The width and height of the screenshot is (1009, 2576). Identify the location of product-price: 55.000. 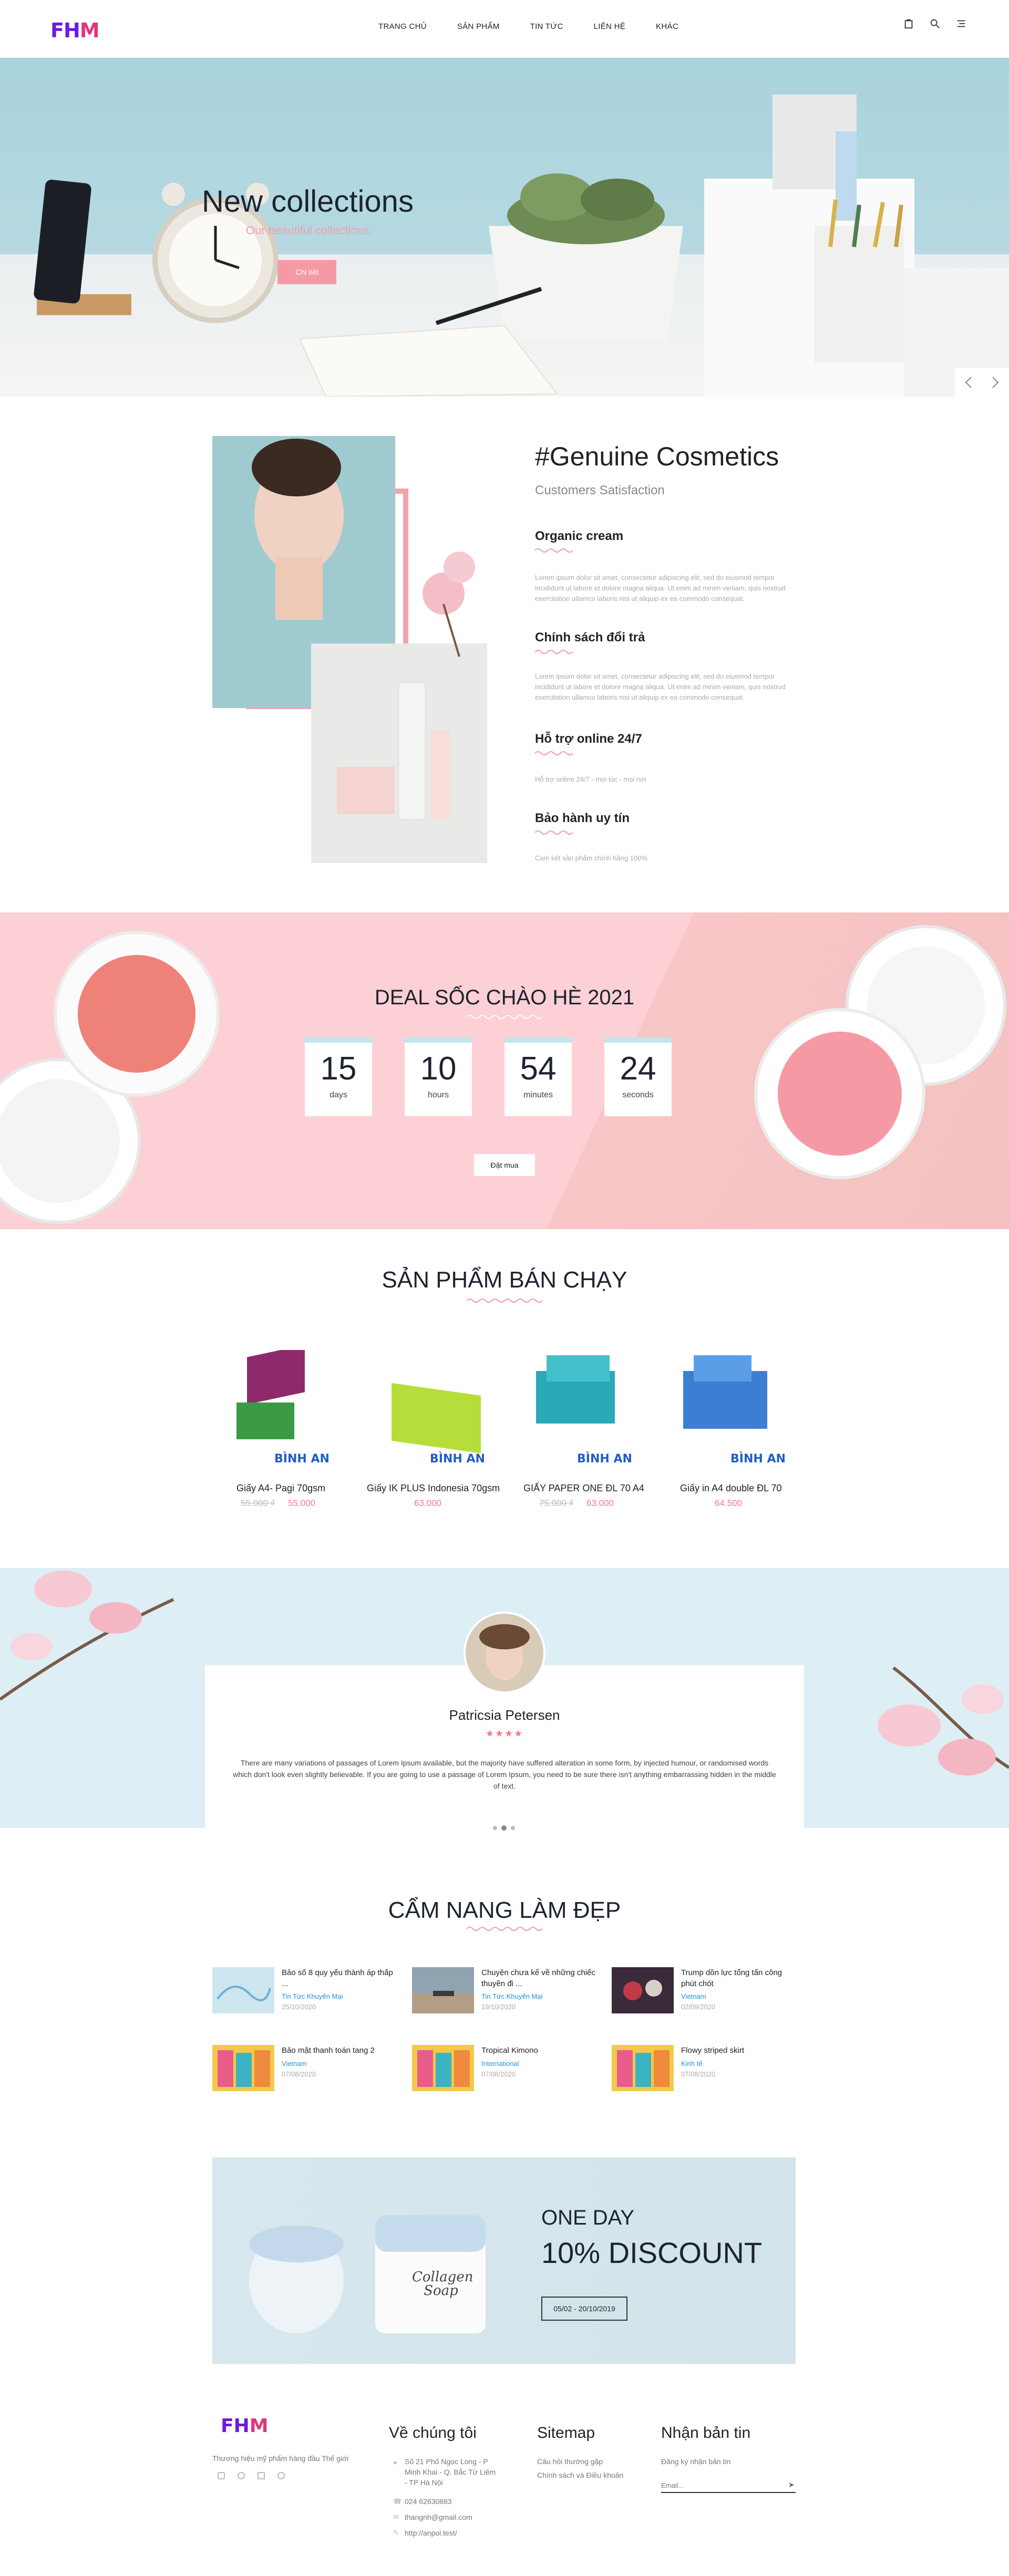
(301, 1503).